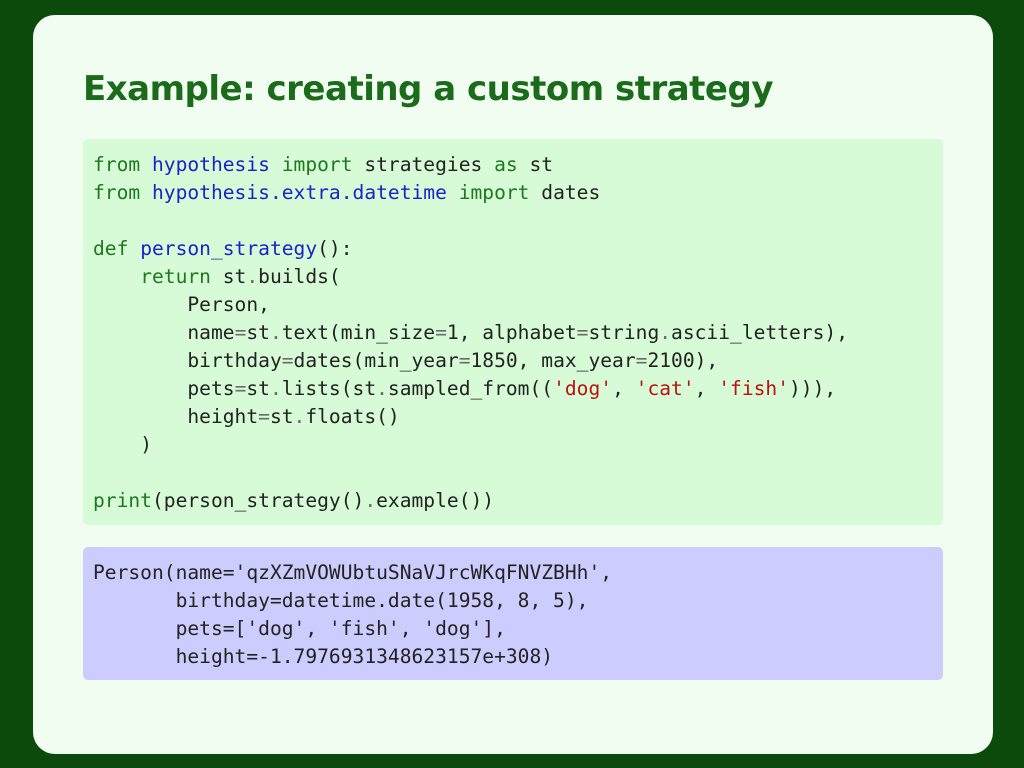 The width and height of the screenshot is (1024, 768). Describe the element at coordinates (299, 628) in the screenshot. I see `output-line-3: pets=['dog', 'fish', 'dog'],` at that location.